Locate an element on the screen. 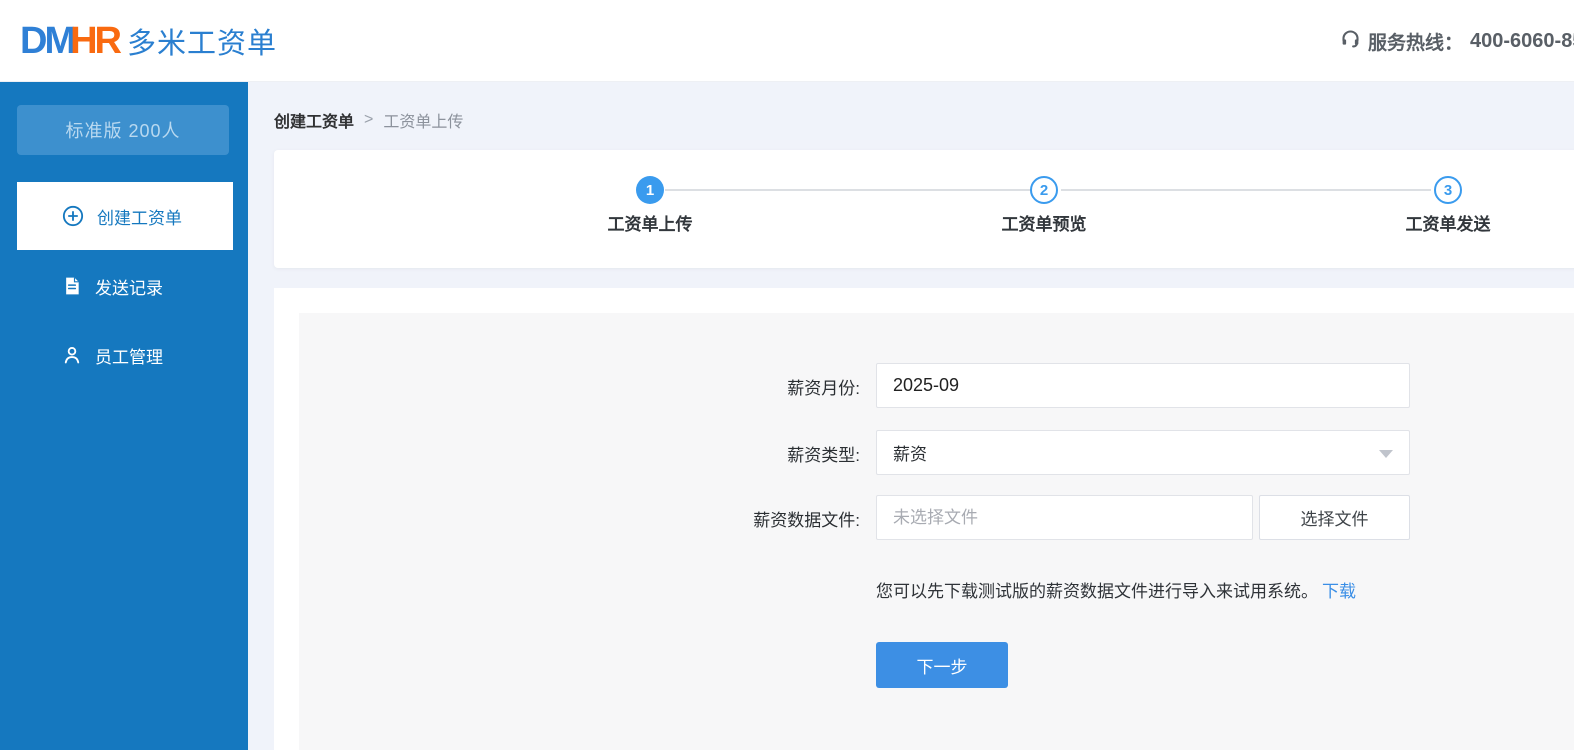 This screenshot has width=1574, height=750. breadcrumb: 创建工资单 > 工资单上传 is located at coordinates (368, 120).